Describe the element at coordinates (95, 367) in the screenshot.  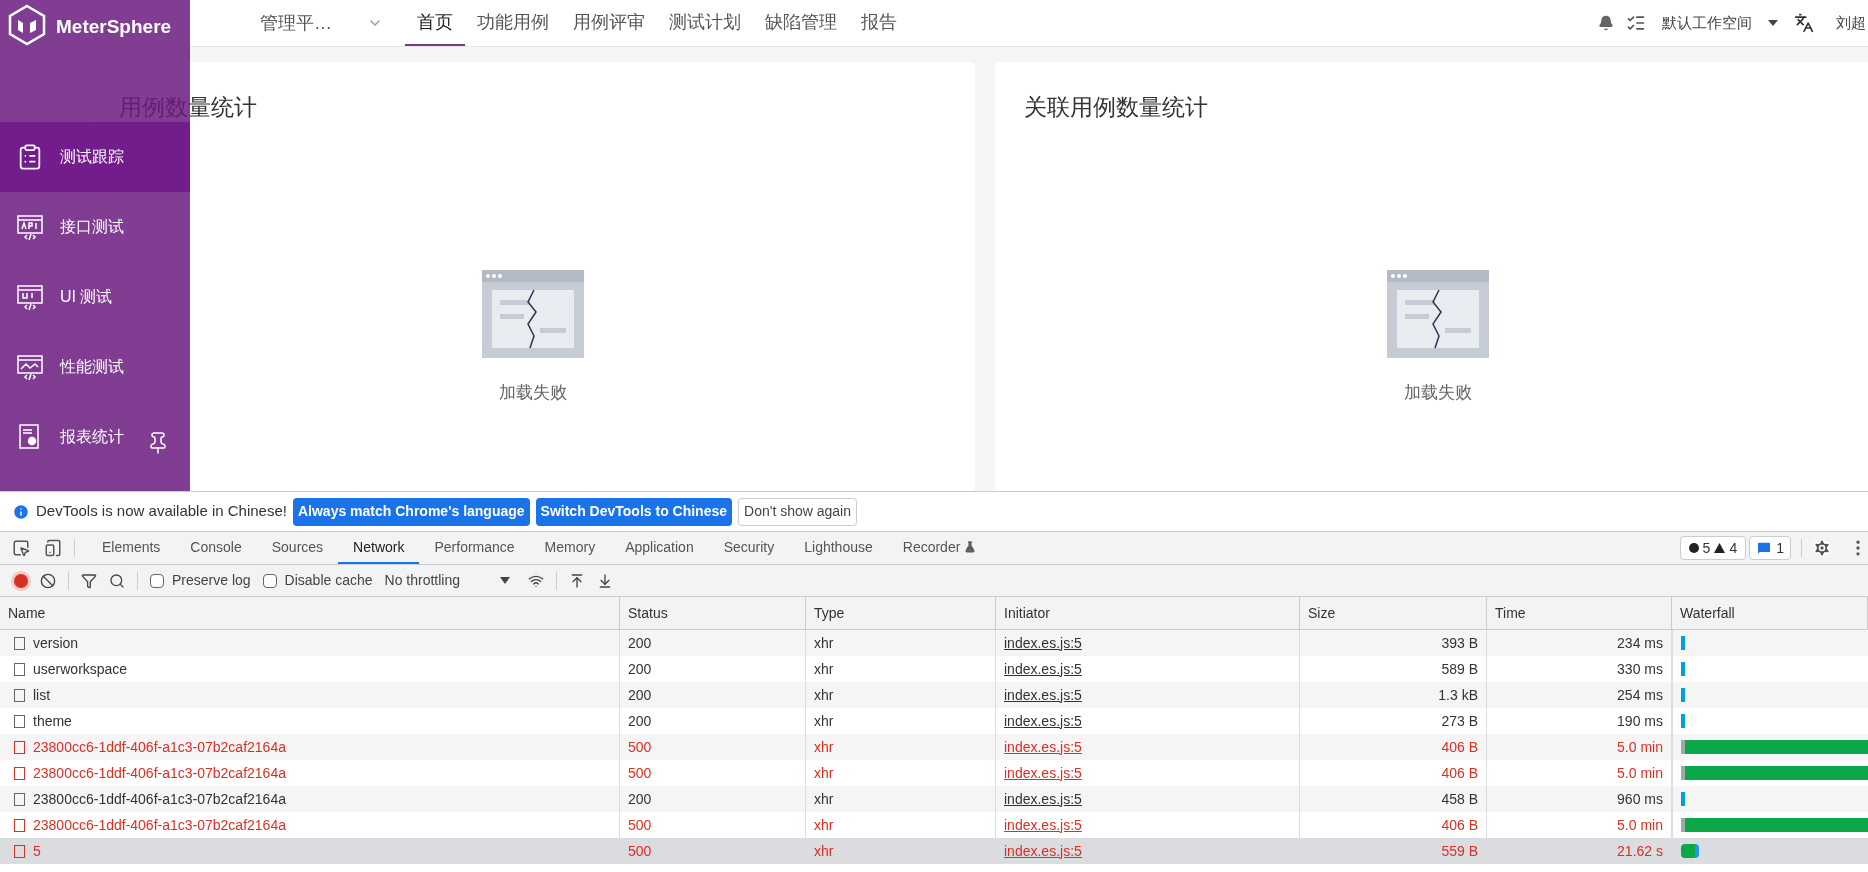
I see `sidebar-item: 性能测试` at that location.